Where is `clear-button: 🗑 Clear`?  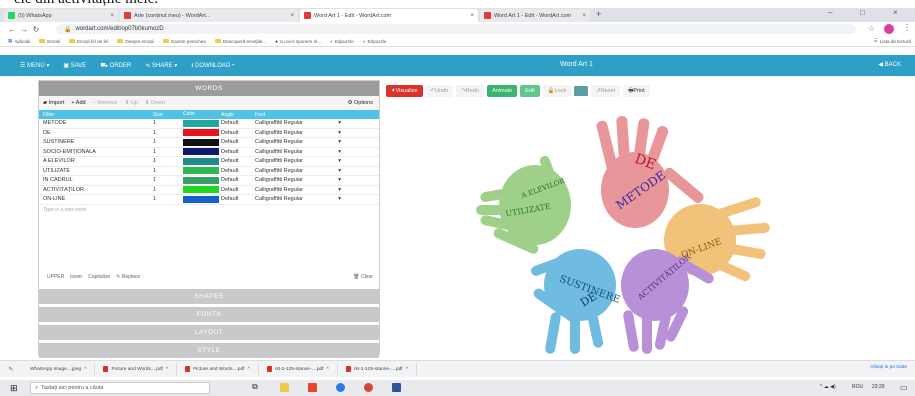
clear-button: 🗑 Clear is located at coordinates (363, 277).